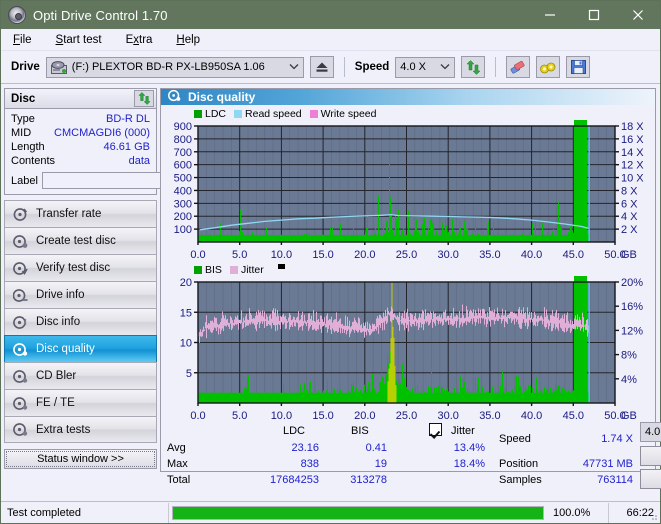 Image resolution: width=661 pixels, height=524 pixels. What do you see at coordinates (176, 448) in the screenshot?
I see `stats-row-avg: Avg` at bounding box center [176, 448].